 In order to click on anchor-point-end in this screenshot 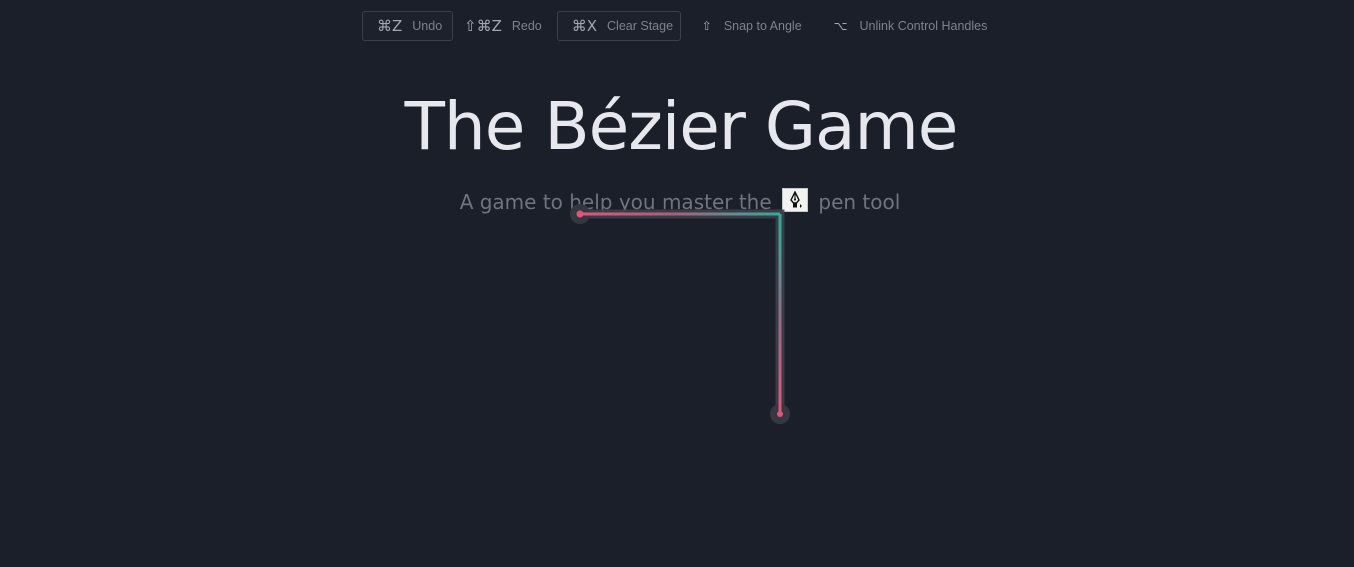, I will do `click(780, 414)`.